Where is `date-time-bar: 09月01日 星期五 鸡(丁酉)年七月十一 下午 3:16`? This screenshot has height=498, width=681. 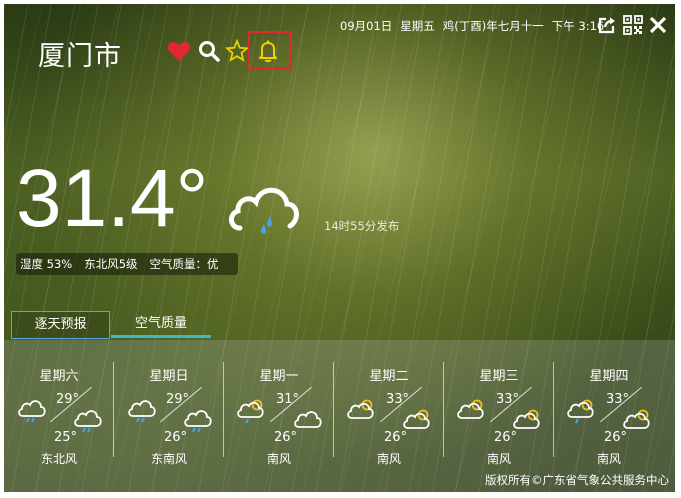
date-time-bar: 09月01日 星期五 鸡(丁酉)年七月十一 下午 3:16 is located at coordinates (476, 26).